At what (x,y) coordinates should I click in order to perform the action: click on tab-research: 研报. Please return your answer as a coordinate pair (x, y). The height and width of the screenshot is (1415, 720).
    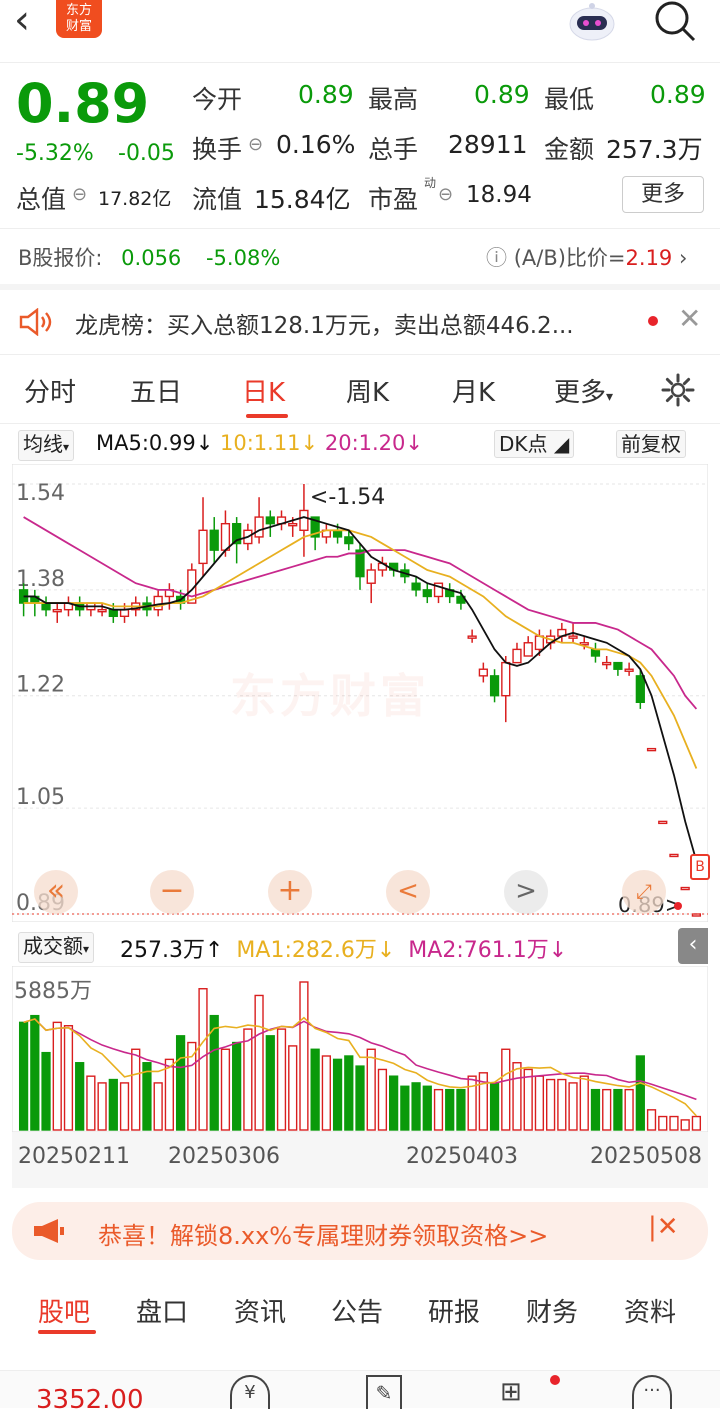
    Looking at the image, I should click on (454, 1310).